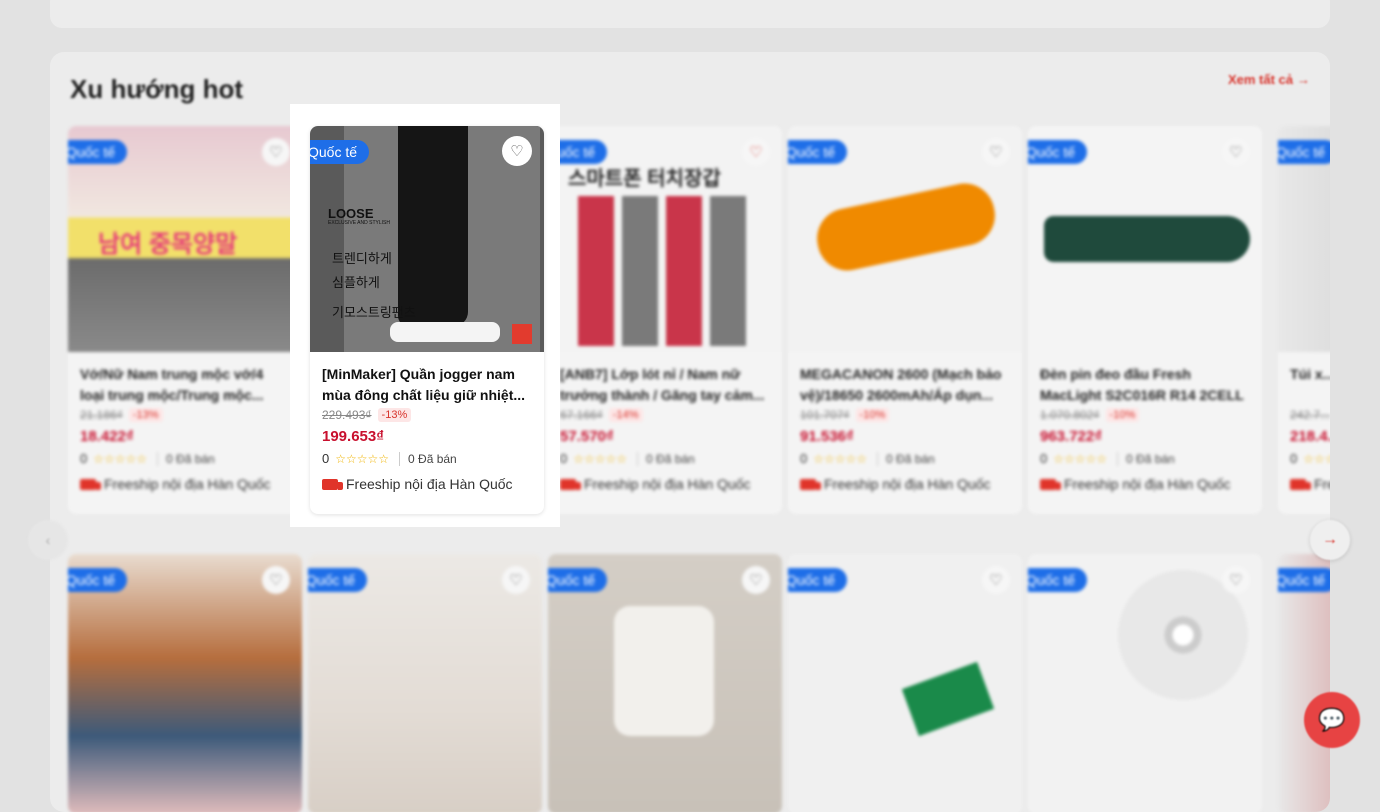 Image resolution: width=1380 pixels, height=812 pixels. Describe the element at coordinates (644, 179) in the screenshot. I see `product-image-text: 스마트폰 터치장갑` at that location.